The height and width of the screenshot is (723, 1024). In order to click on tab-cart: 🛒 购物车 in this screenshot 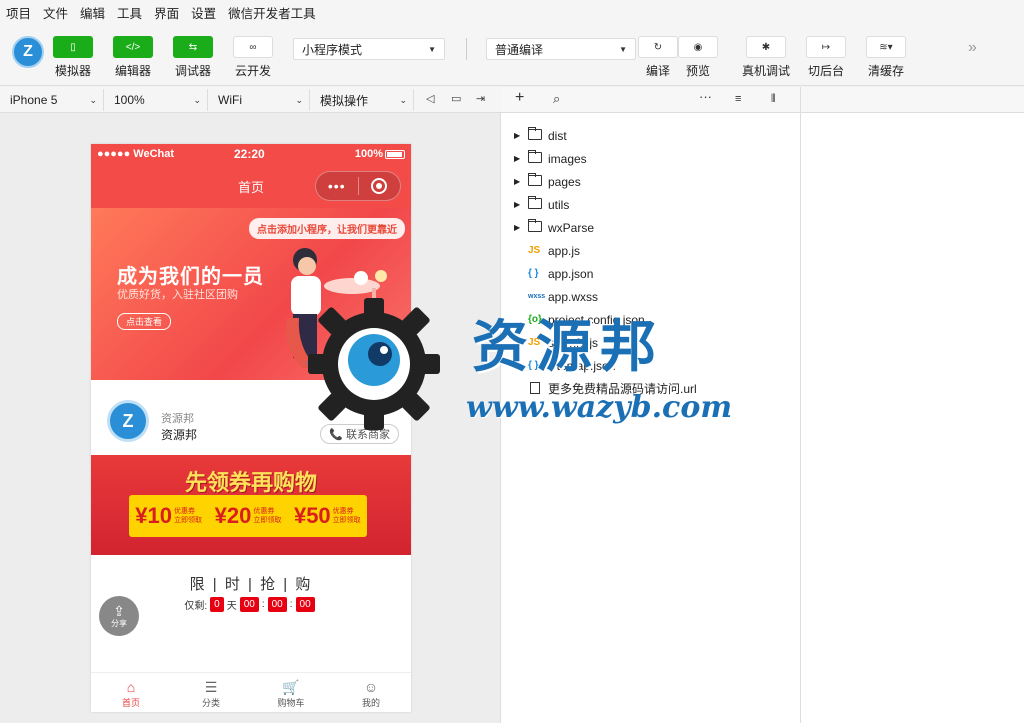, I will do `click(291, 692)`.